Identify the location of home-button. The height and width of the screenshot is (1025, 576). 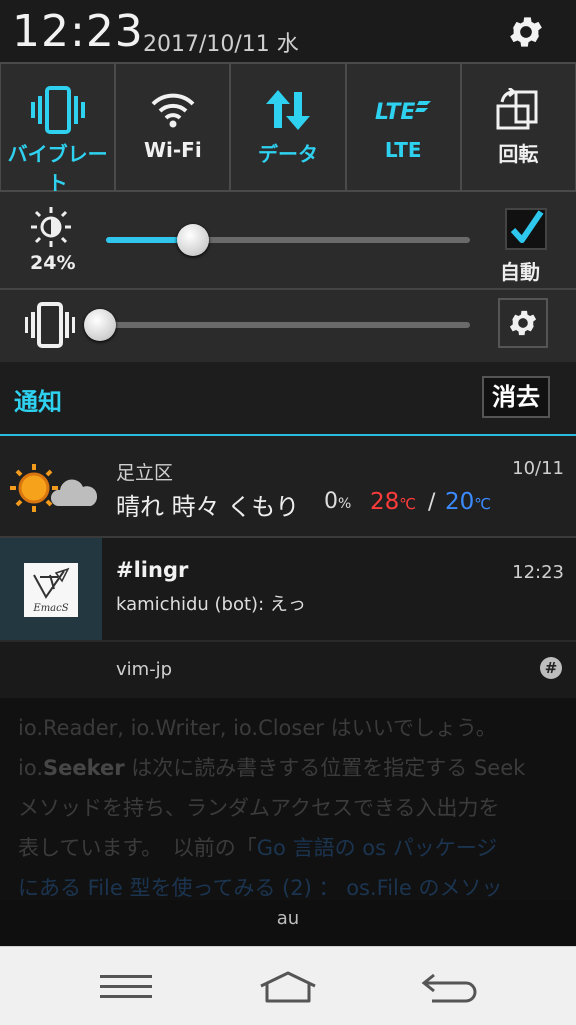
(288, 987).